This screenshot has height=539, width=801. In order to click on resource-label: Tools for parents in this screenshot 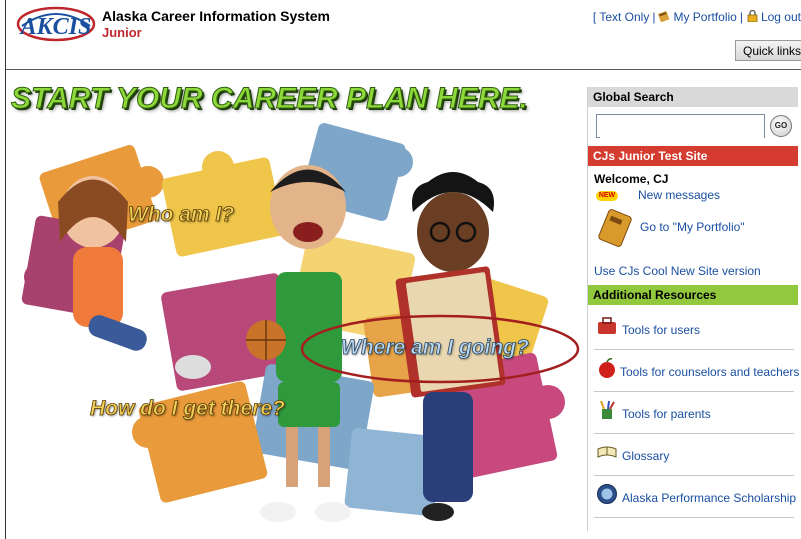, I will do `click(666, 414)`.